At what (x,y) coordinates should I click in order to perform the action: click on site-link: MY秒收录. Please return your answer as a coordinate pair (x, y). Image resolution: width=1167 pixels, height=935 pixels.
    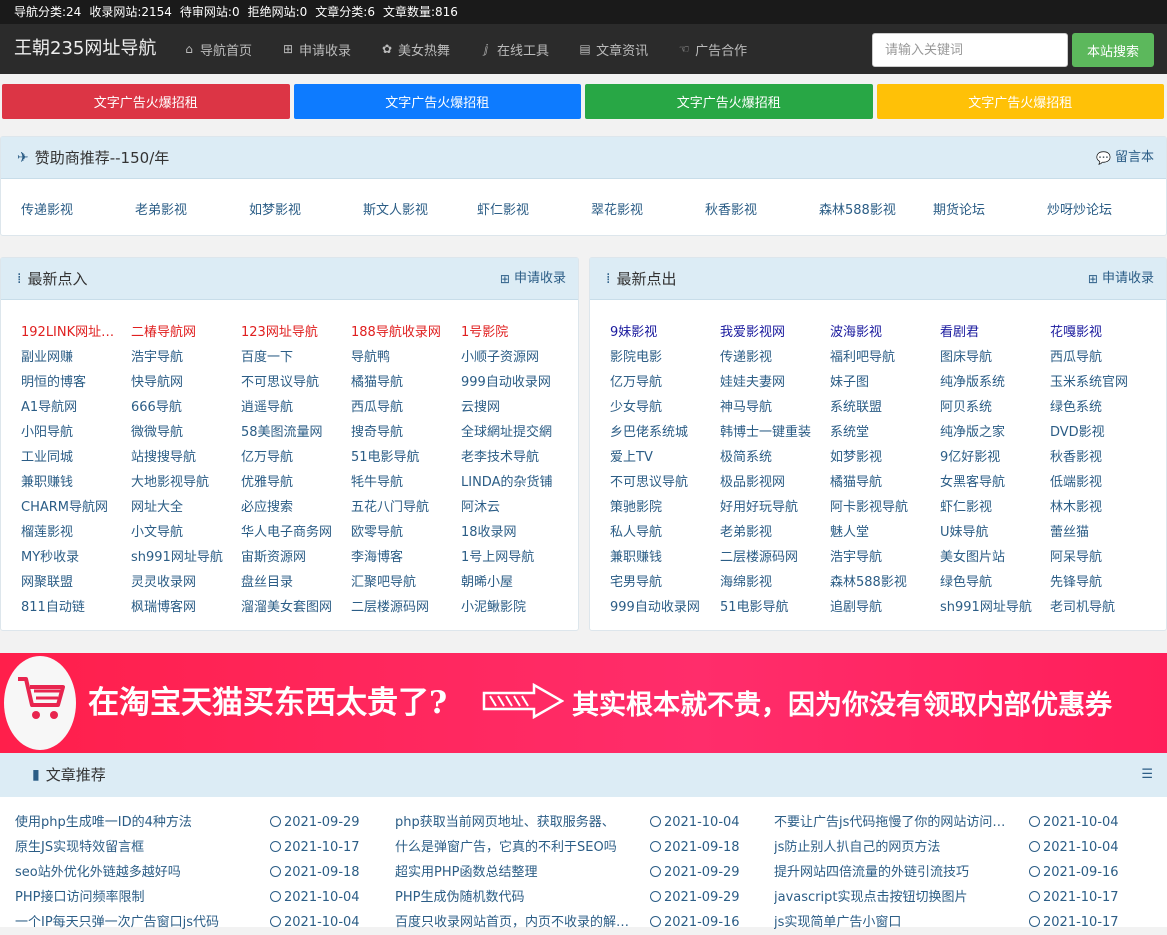
    Looking at the image, I should click on (76, 557).